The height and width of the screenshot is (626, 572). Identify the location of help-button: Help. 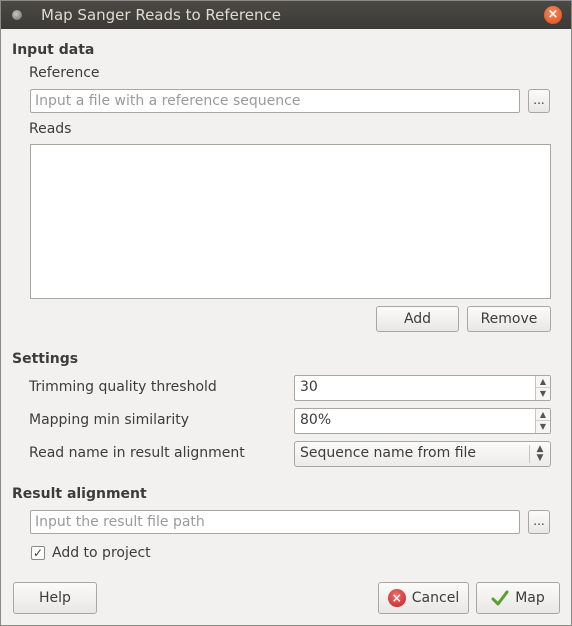
(55, 598).